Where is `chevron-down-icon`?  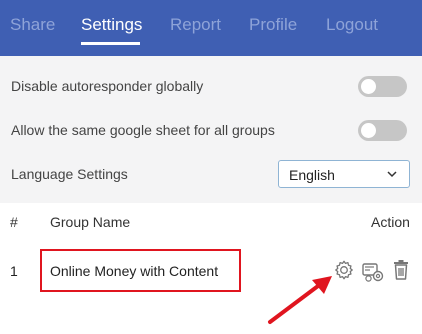 chevron-down-icon is located at coordinates (392, 174).